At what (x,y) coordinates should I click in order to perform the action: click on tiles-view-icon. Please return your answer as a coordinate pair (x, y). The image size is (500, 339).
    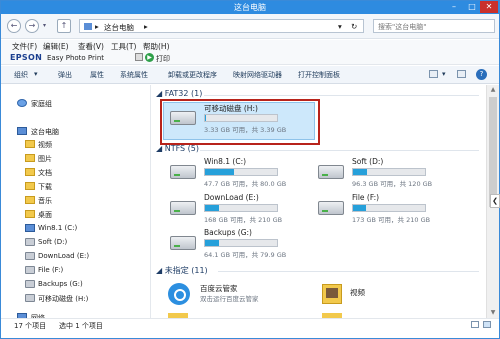
    Looking at the image, I should click on (487, 324).